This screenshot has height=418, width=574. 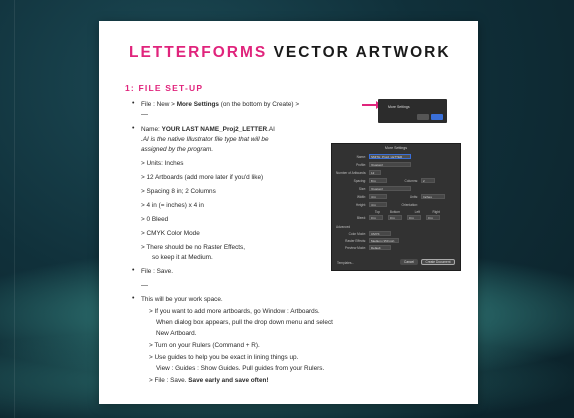 What do you see at coordinates (438, 262) in the screenshot?
I see `dialog-create-button: Create Document` at bounding box center [438, 262].